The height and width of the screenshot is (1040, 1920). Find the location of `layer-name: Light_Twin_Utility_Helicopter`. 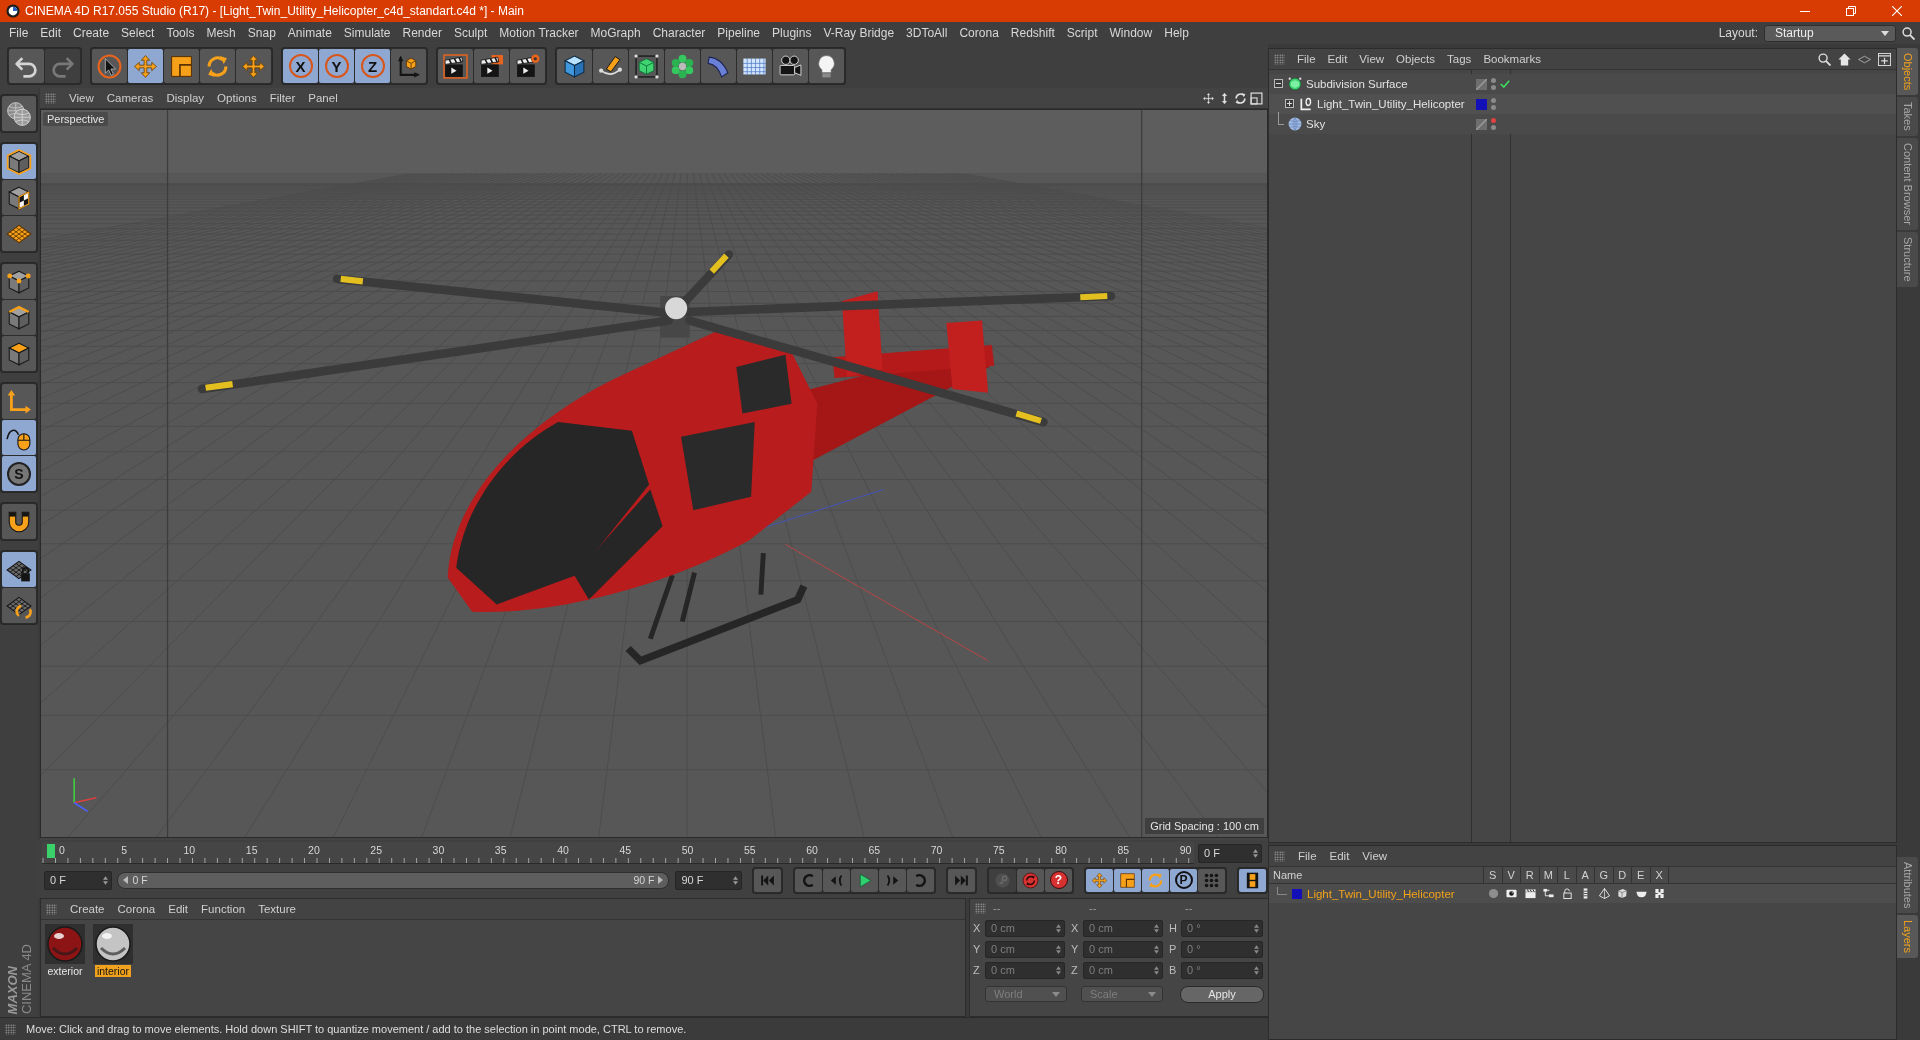

layer-name: Light_Twin_Utility_Helicopter is located at coordinates (1381, 893).